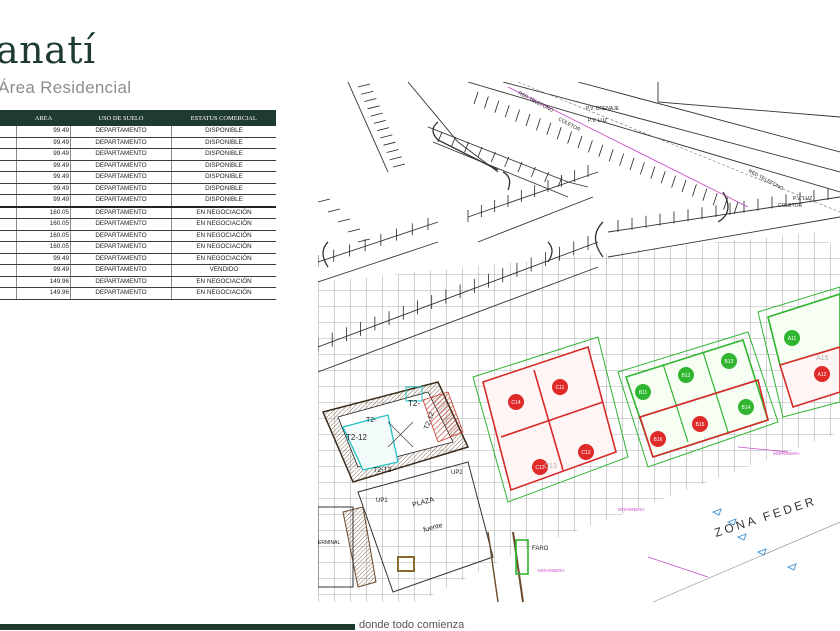 The width and height of the screenshot is (840, 631). What do you see at coordinates (786, 453) in the screenshot?
I see `label-mohonera-3: MOHONERA` at bounding box center [786, 453].